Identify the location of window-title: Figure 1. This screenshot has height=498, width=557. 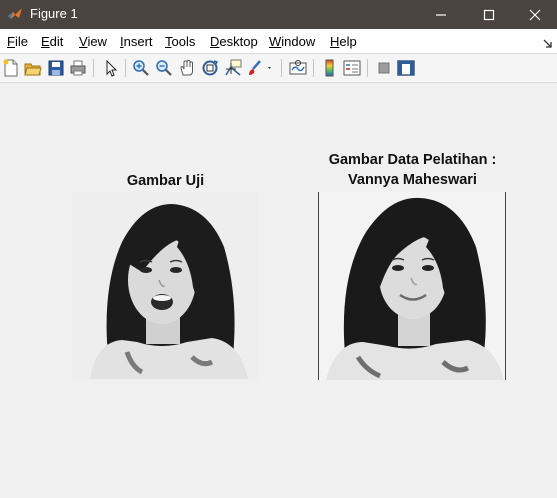
(54, 13).